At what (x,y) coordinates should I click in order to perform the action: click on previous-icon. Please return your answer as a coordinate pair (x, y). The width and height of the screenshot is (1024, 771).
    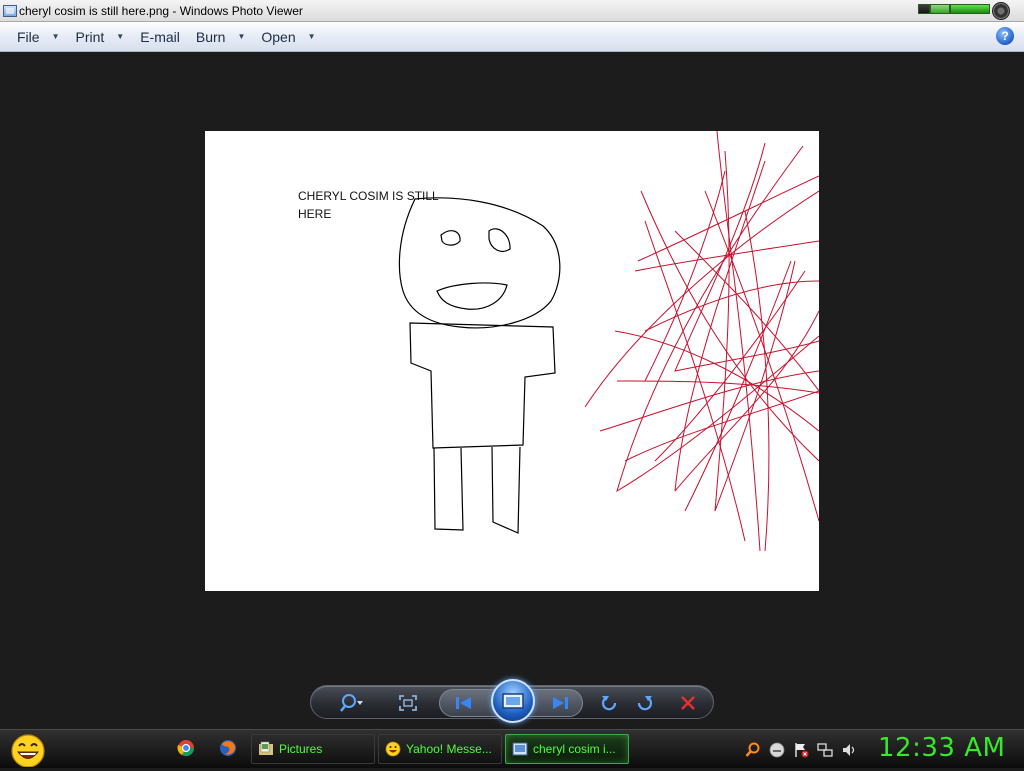
    Looking at the image, I should click on (463, 703).